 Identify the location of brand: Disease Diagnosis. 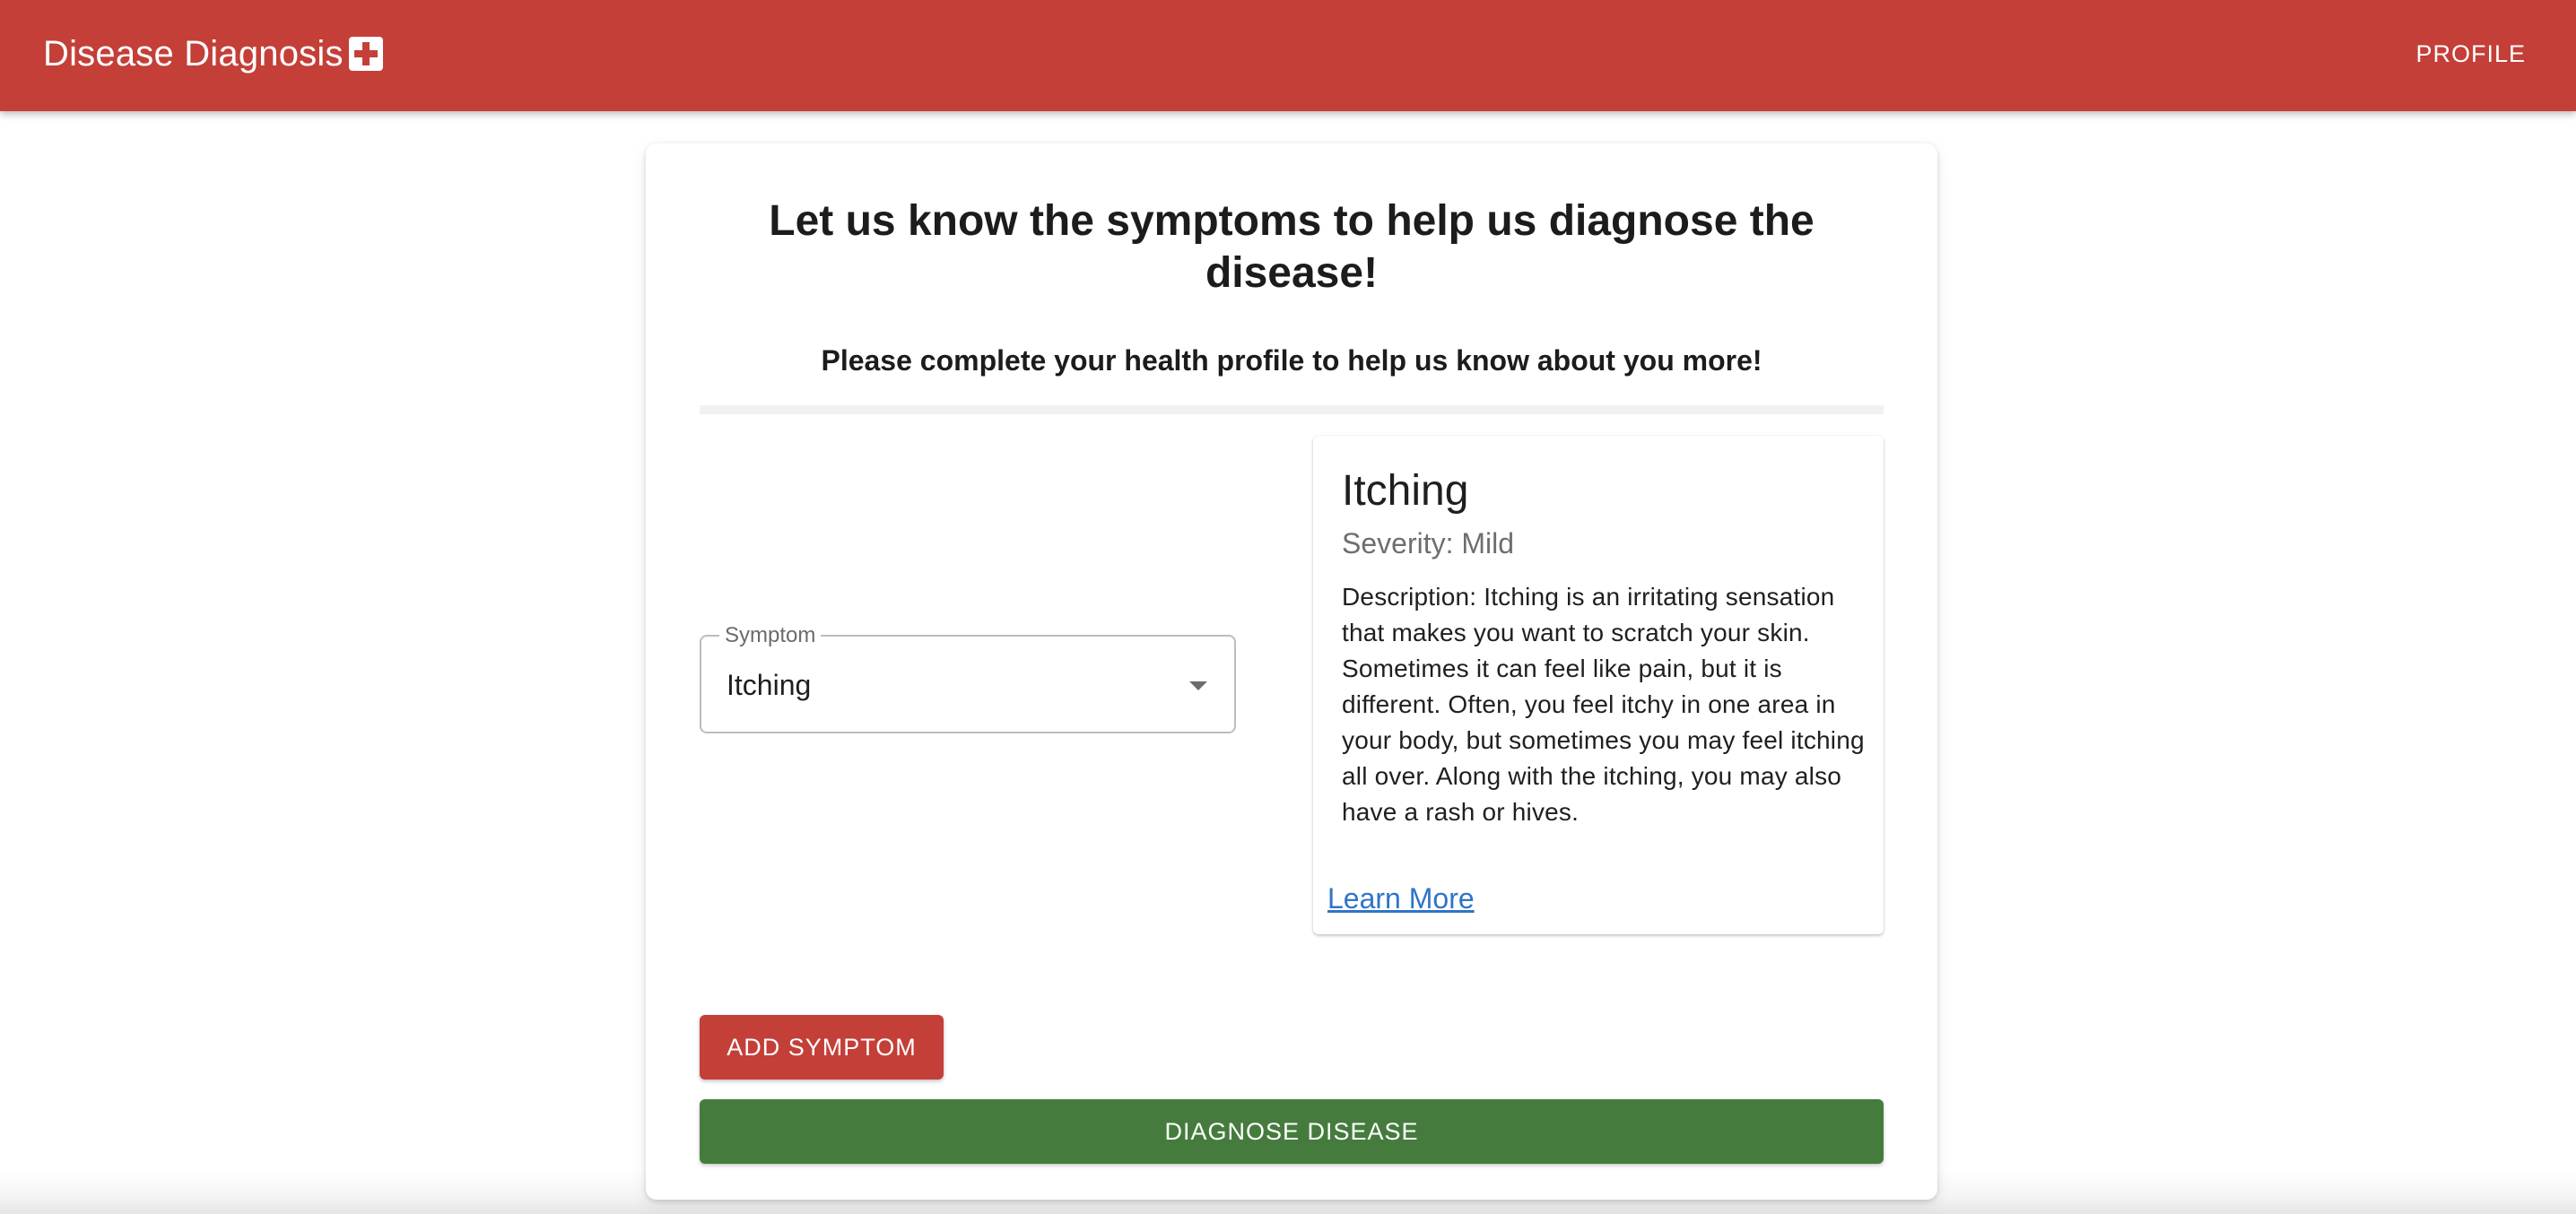
(213, 54).